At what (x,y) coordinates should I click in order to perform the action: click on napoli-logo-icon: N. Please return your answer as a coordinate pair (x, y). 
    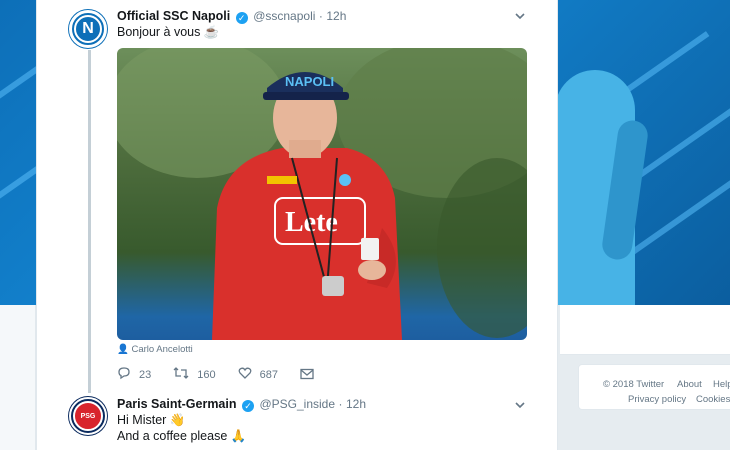
    Looking at the image, I should click on (88, 29).